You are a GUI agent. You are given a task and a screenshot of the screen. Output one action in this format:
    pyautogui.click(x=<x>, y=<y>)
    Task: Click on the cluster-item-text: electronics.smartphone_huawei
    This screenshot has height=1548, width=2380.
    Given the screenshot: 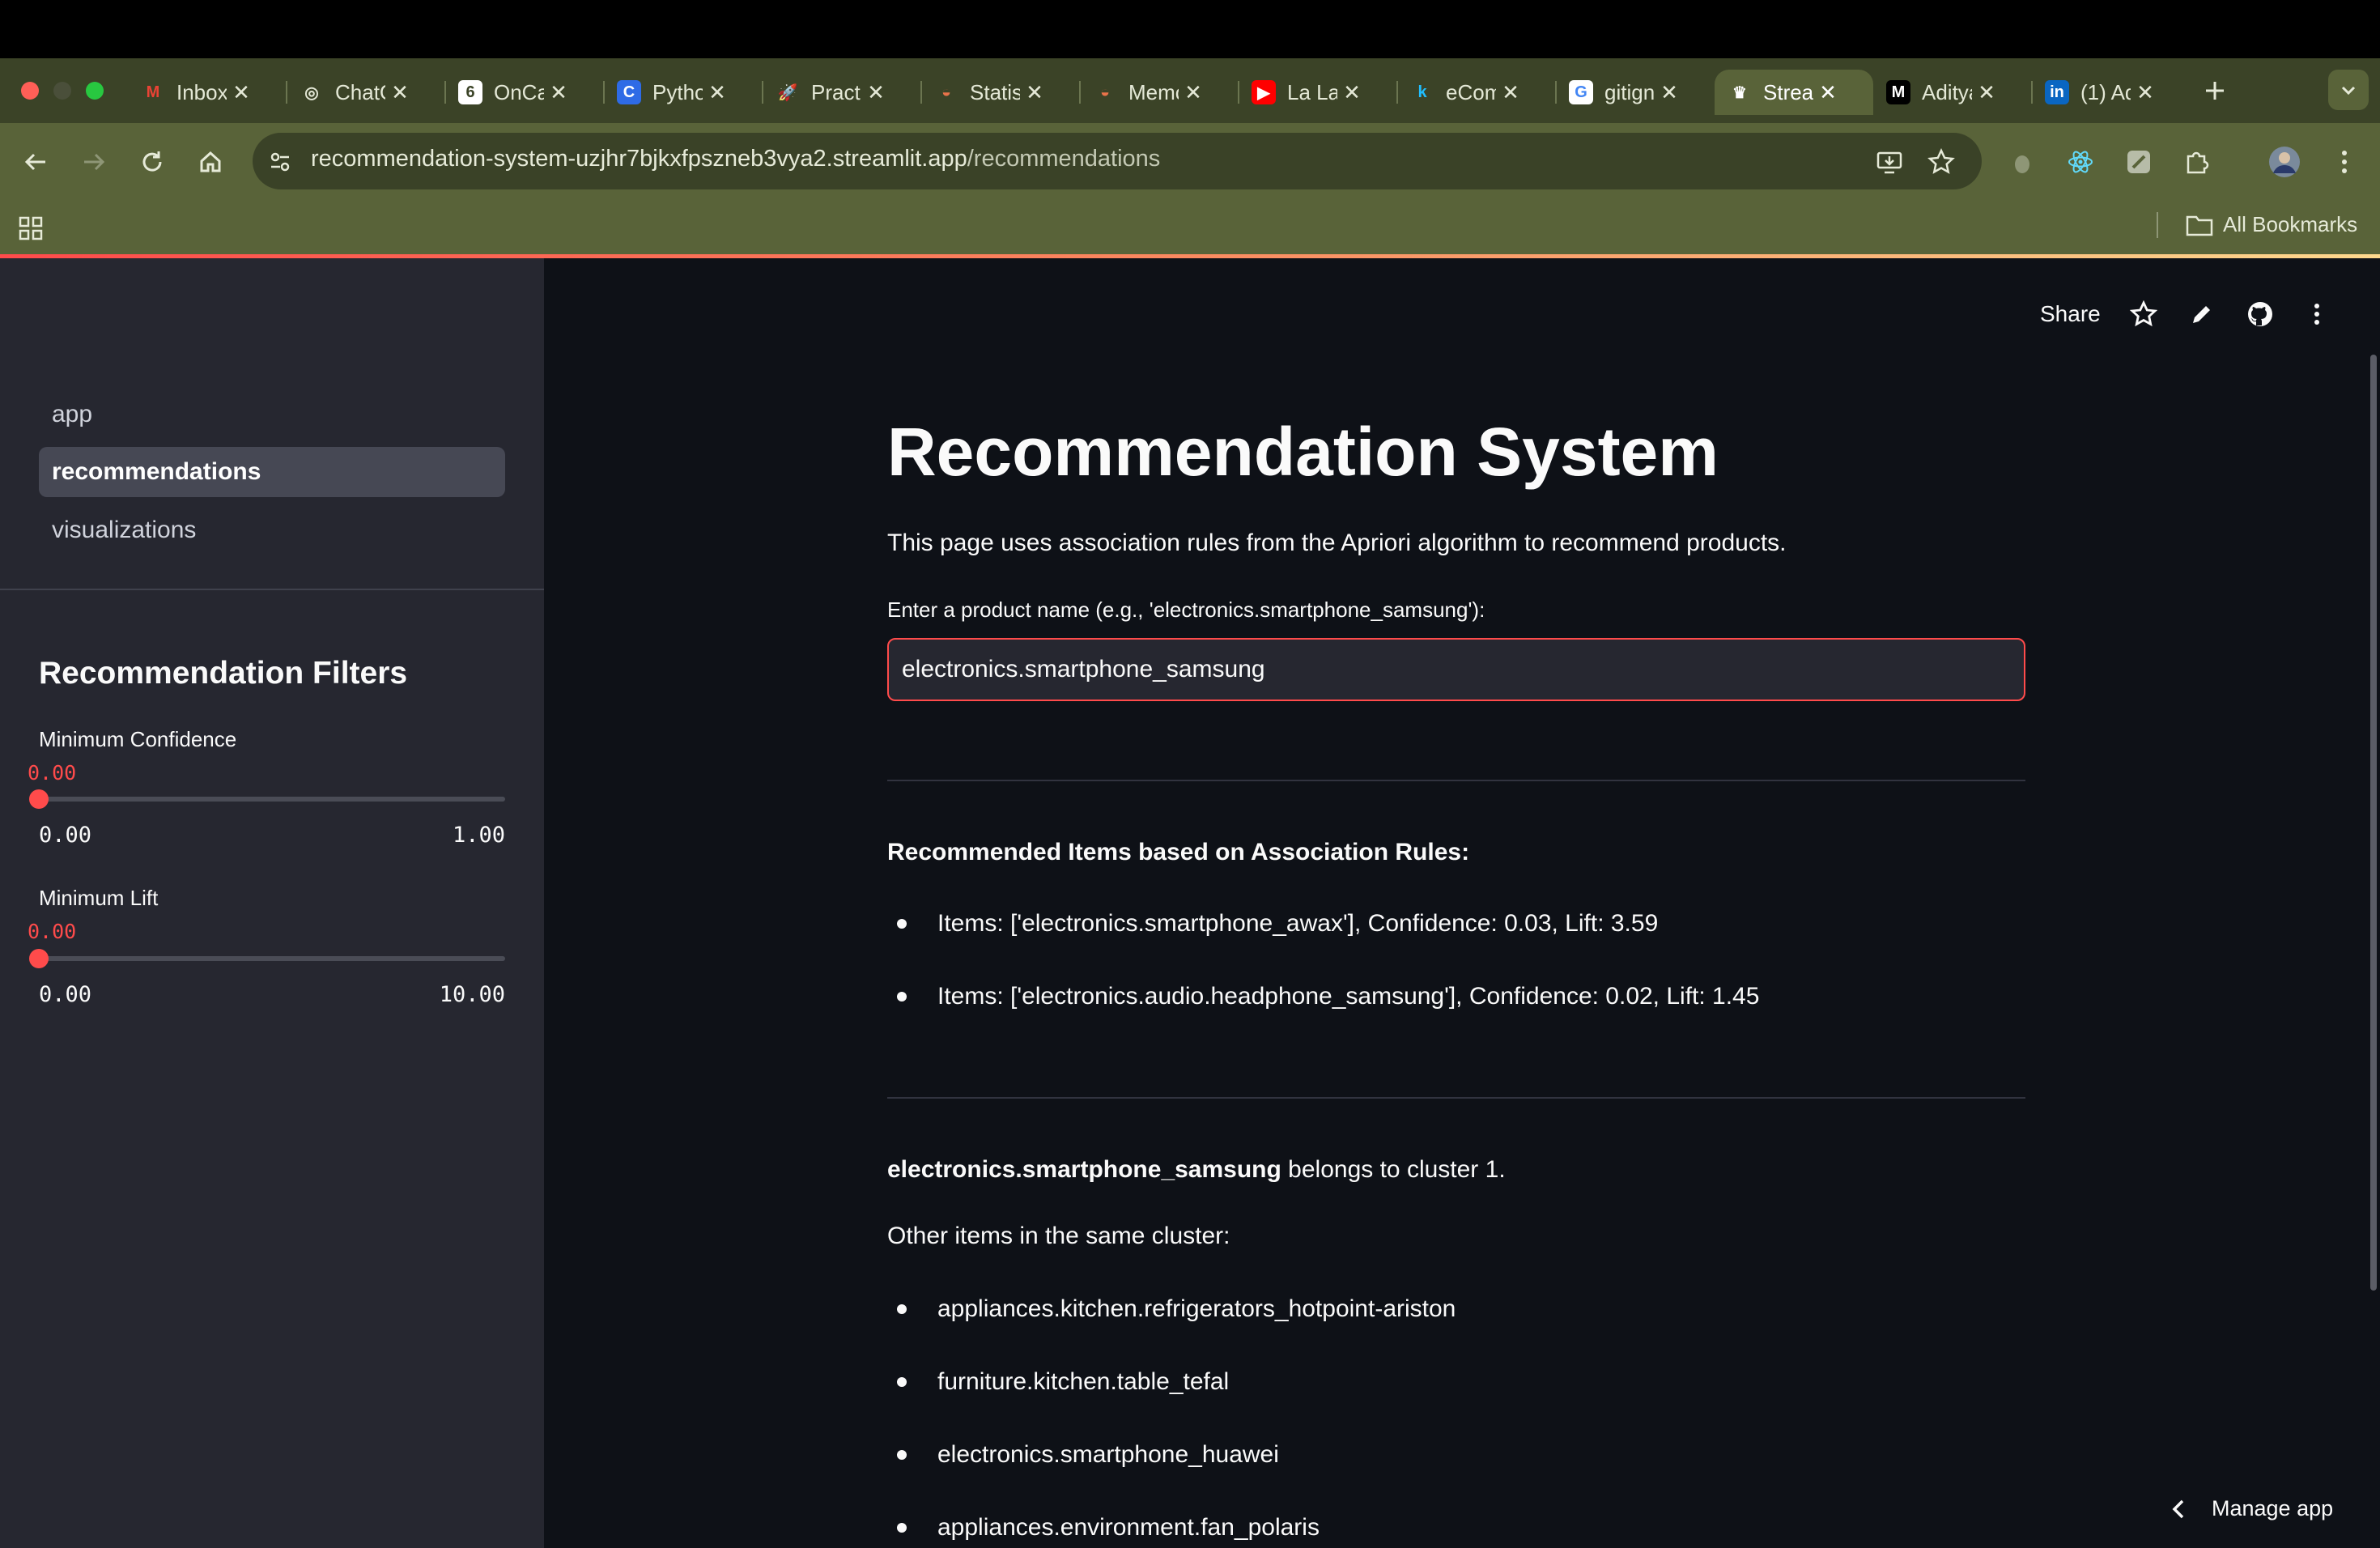 What is the action you would take?
    pyautogui.click(x=1108, y=1455)
    